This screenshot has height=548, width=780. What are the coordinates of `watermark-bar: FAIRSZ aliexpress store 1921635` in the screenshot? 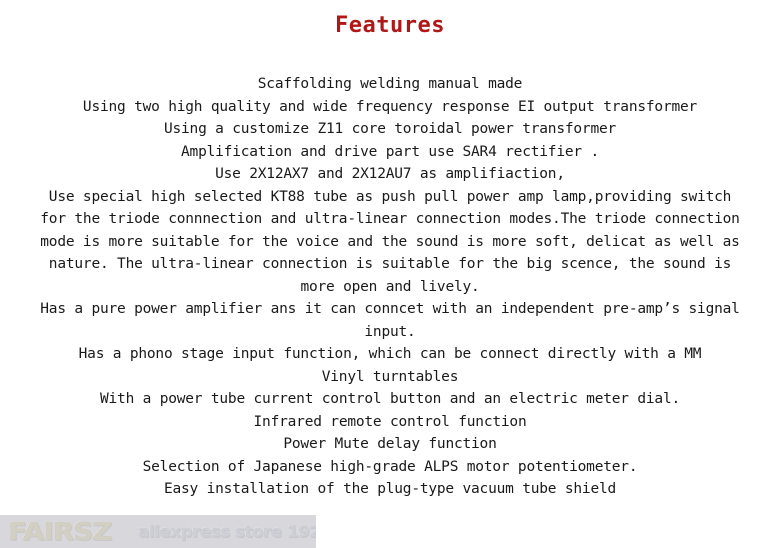 It's located at (158, 531).